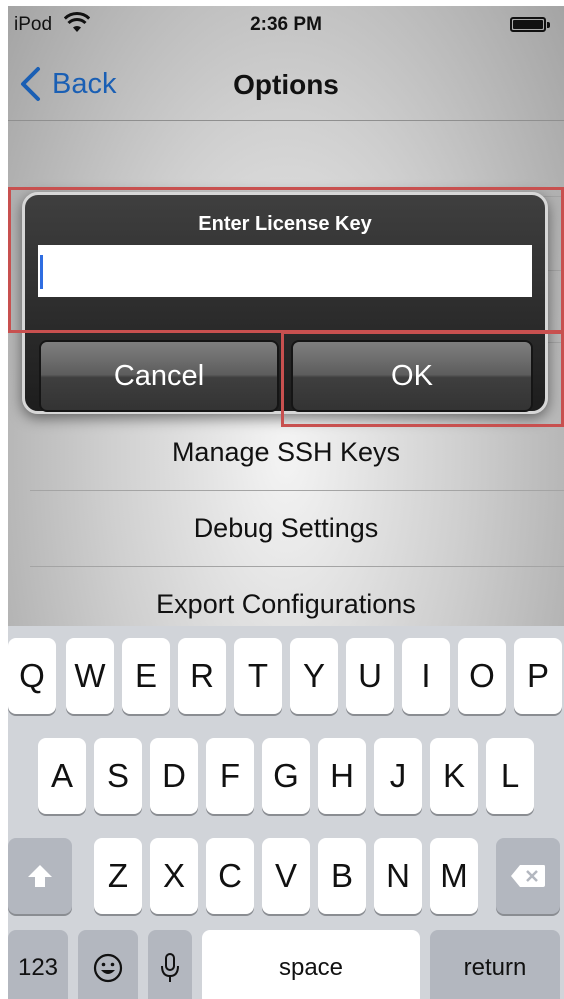 Image resolution: width=564 pixels, height=999 pixels. I want to click on shift-key, so click(40, 876).